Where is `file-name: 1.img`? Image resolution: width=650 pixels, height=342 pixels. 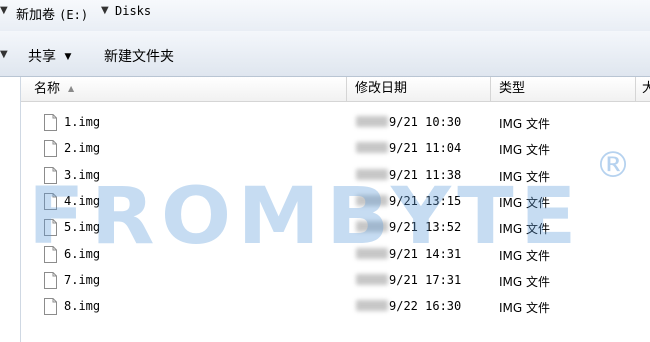
file-name: 1.img is located at coordinates (82, 122).